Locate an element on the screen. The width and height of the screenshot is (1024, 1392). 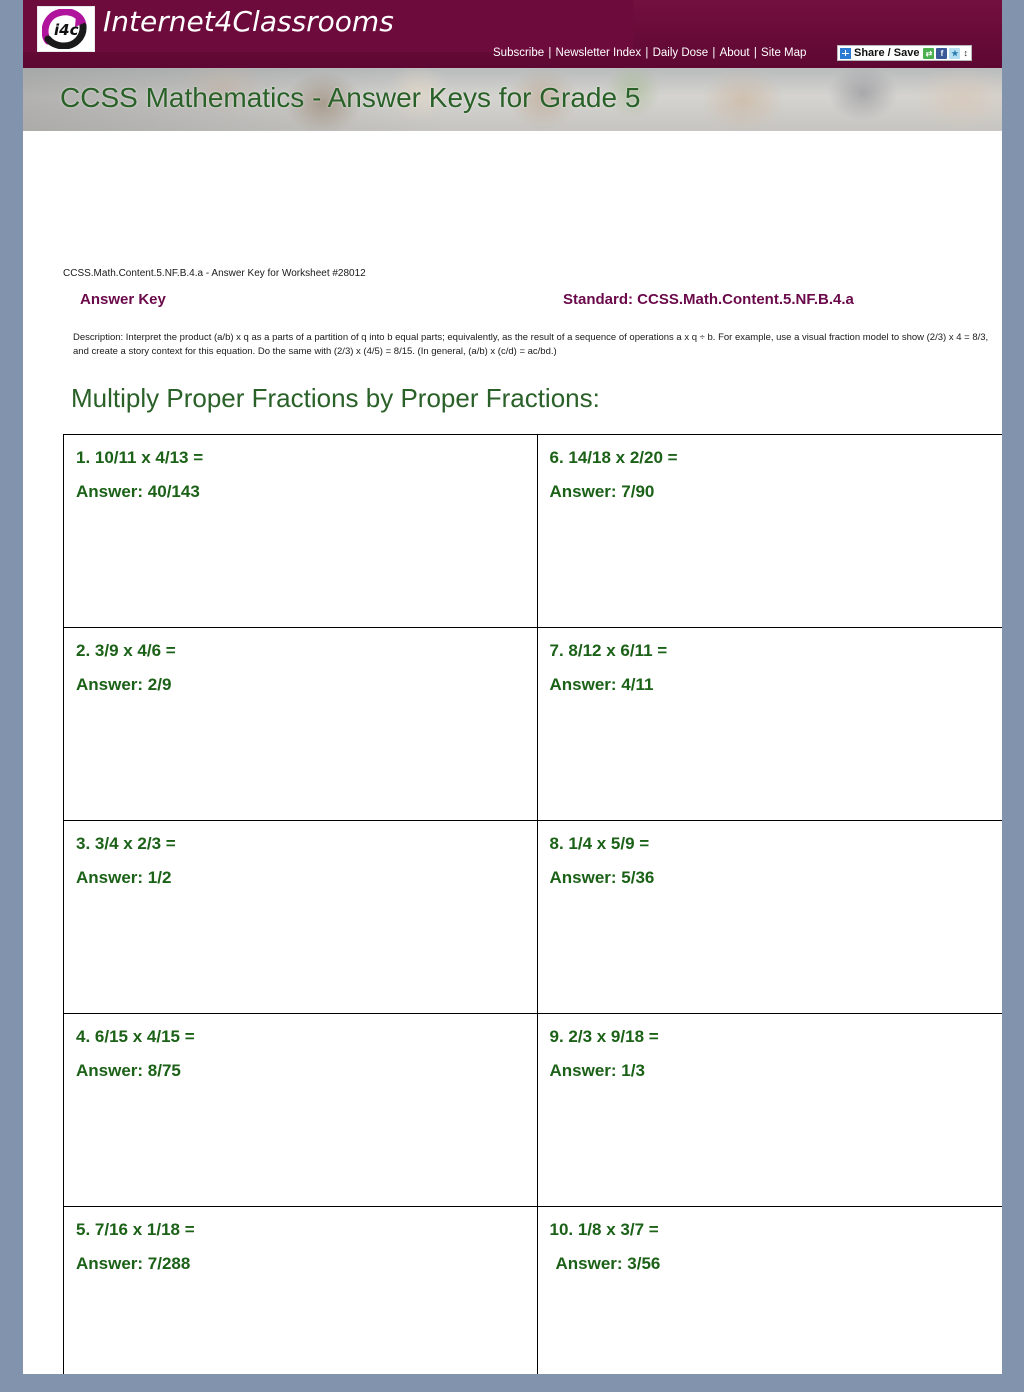
problem-question: 7. 8/12 x 6/11 = is located at coordinates (608, 650).